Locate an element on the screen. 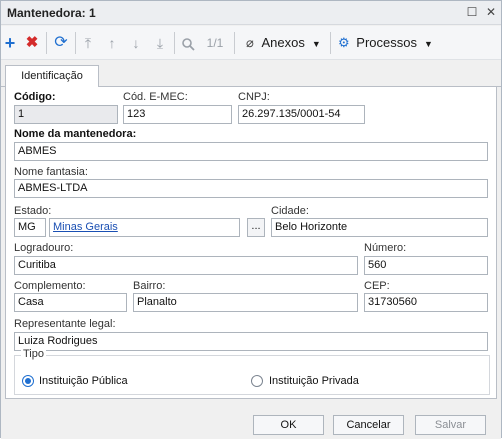 The height and width of the screenshot is (439, 502). radio-instituicao-publica is located at coordinates (28, 381).